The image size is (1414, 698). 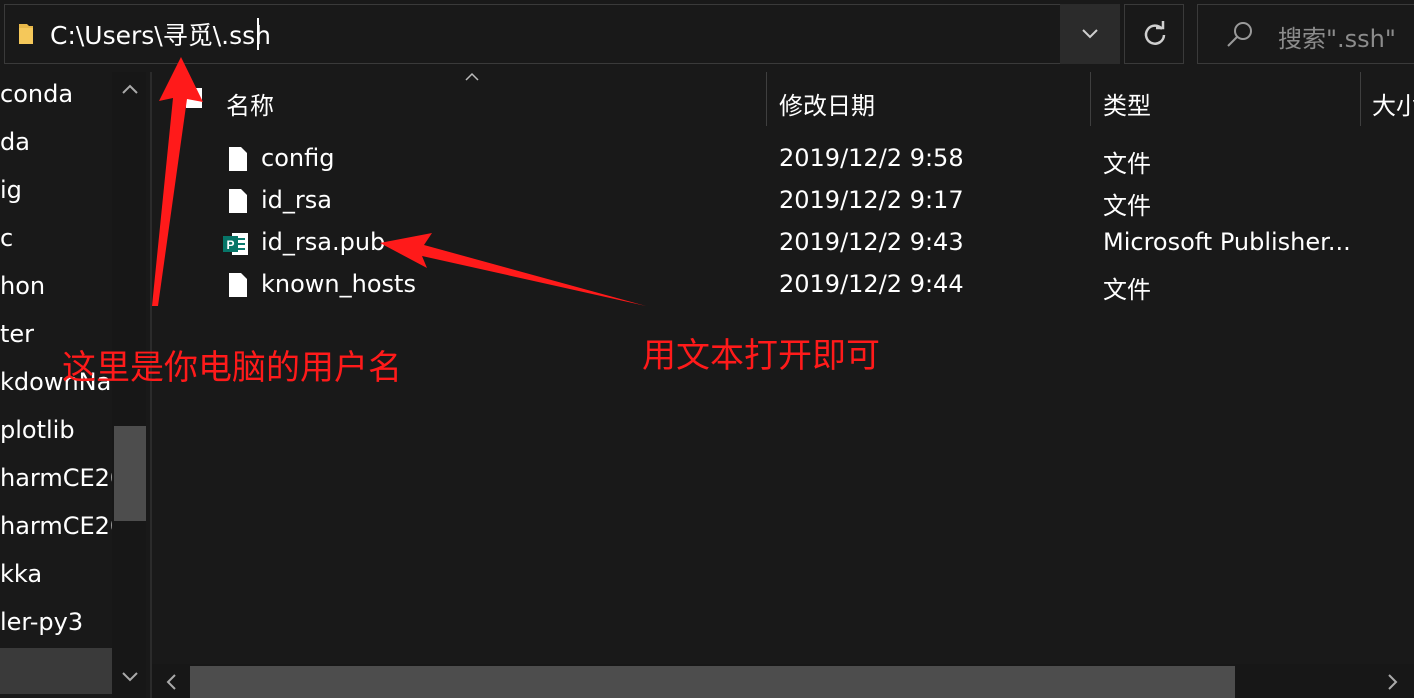 I want to click on scroll-left-icon, so click(x=171, y=682).